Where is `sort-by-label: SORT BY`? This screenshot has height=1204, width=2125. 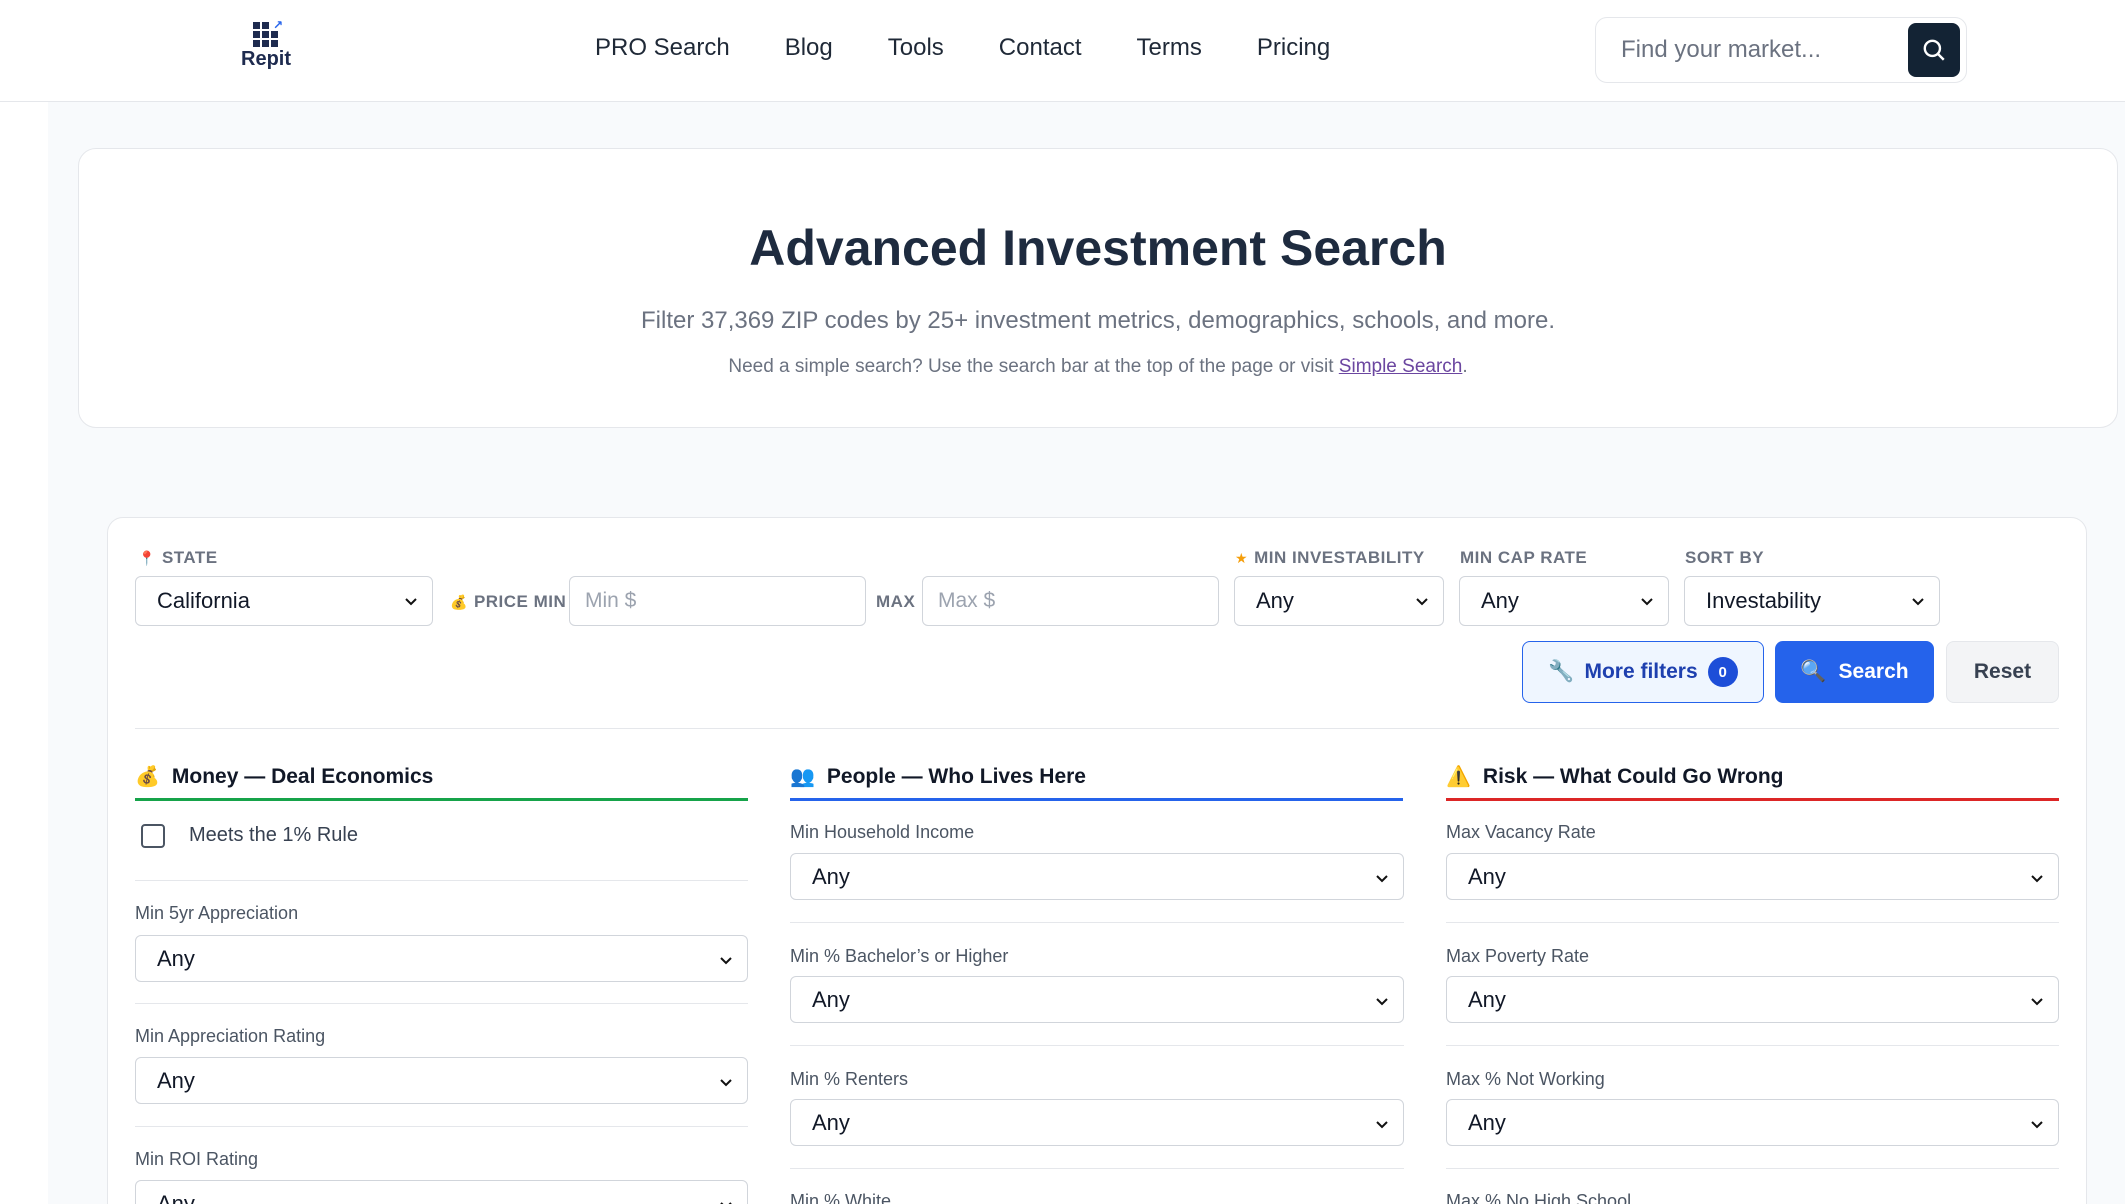 sort-by-label: SORT BY is located at coordinates (1725, 557).